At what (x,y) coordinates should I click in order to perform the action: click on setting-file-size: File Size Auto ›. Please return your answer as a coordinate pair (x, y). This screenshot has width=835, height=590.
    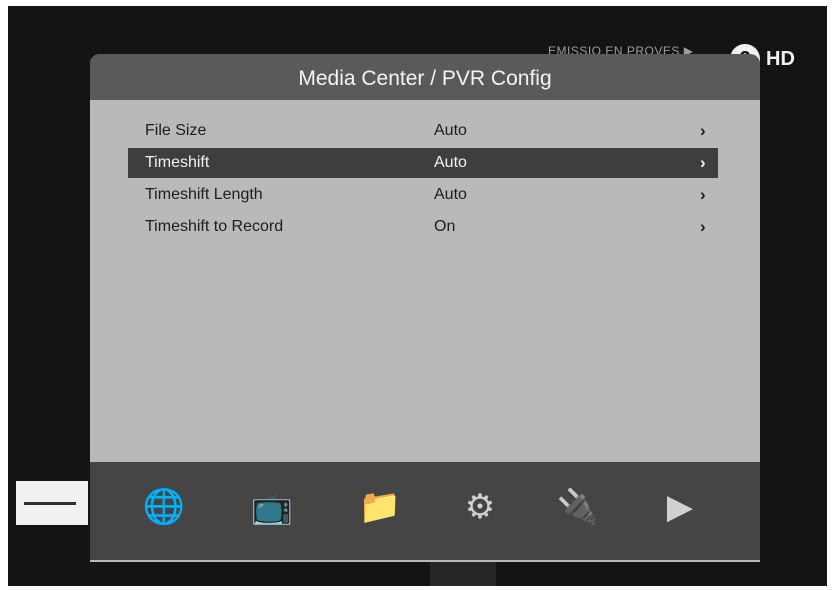
    Looking at the image, I should click on (423, 131).